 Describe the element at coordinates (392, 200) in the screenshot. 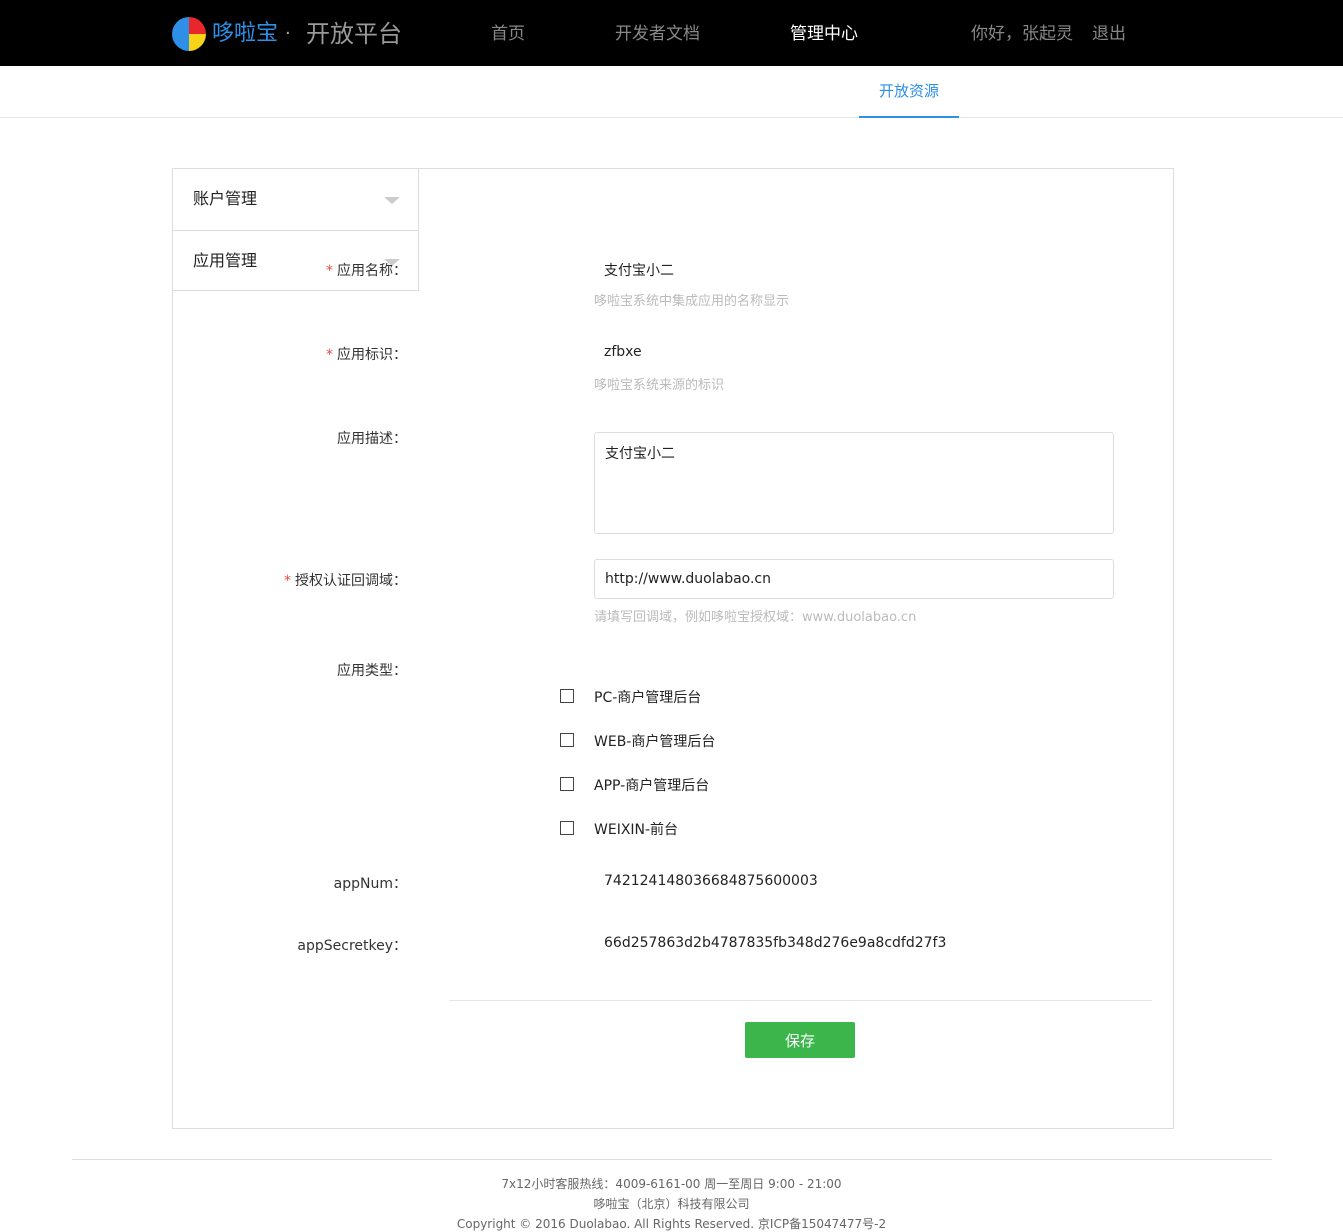

I see `caret-down-icon` at that location.